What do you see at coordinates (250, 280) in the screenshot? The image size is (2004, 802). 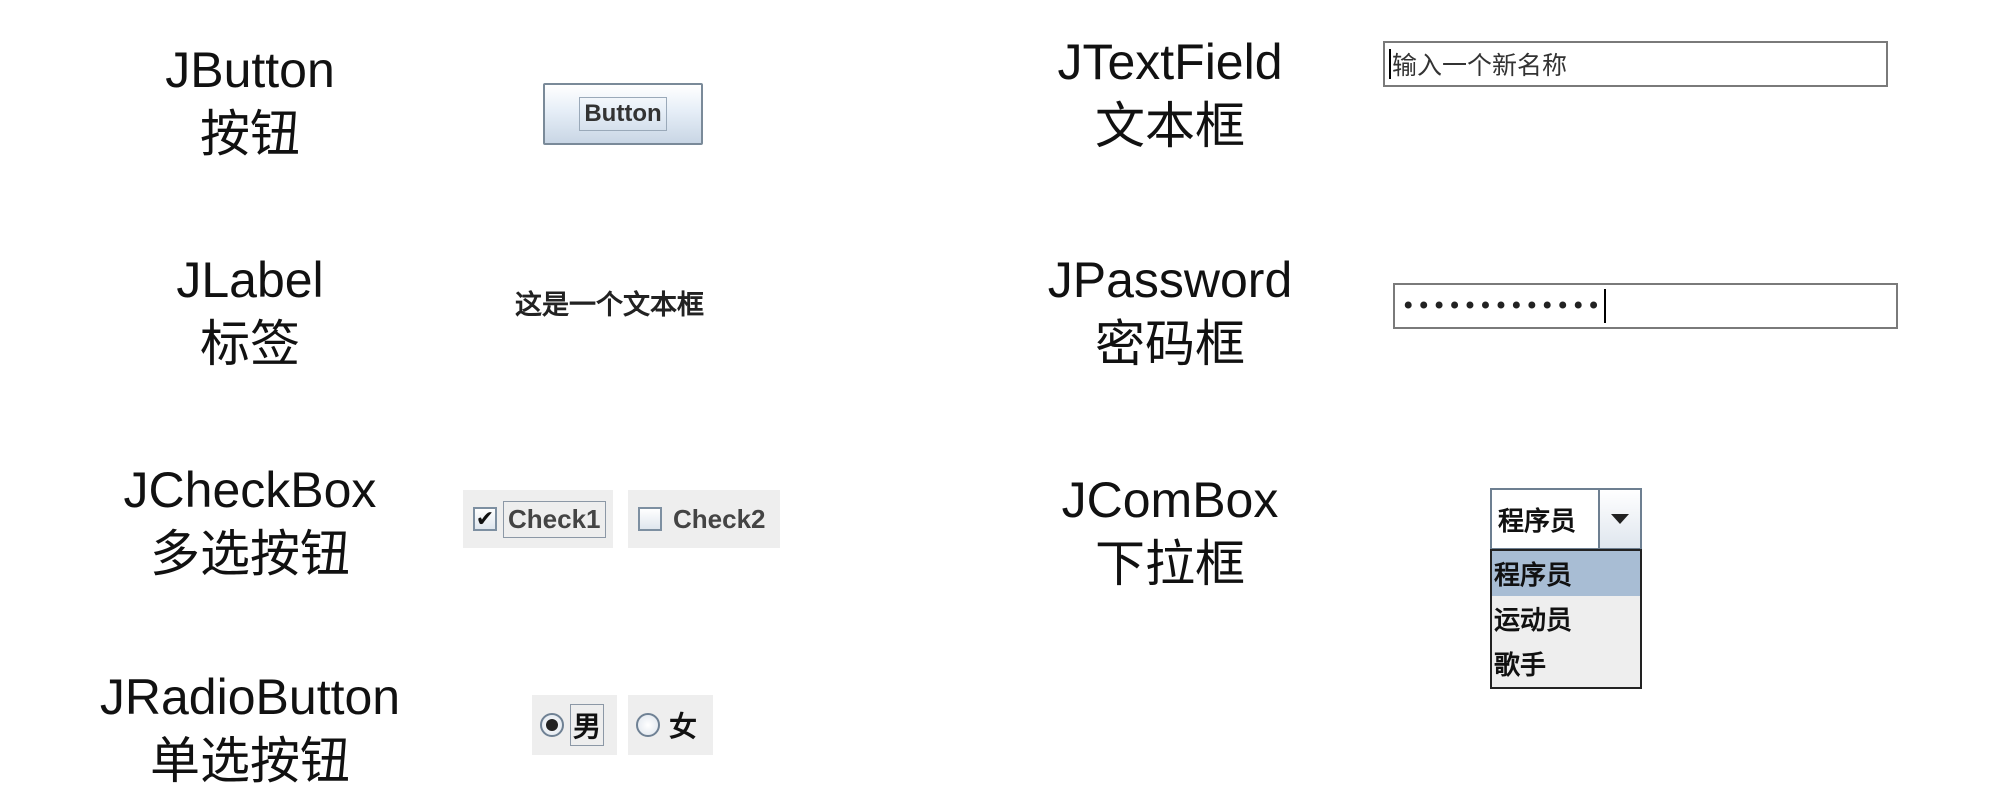 I see `caption-jlabel-en: JLabel` at bounding box center [250, 280].